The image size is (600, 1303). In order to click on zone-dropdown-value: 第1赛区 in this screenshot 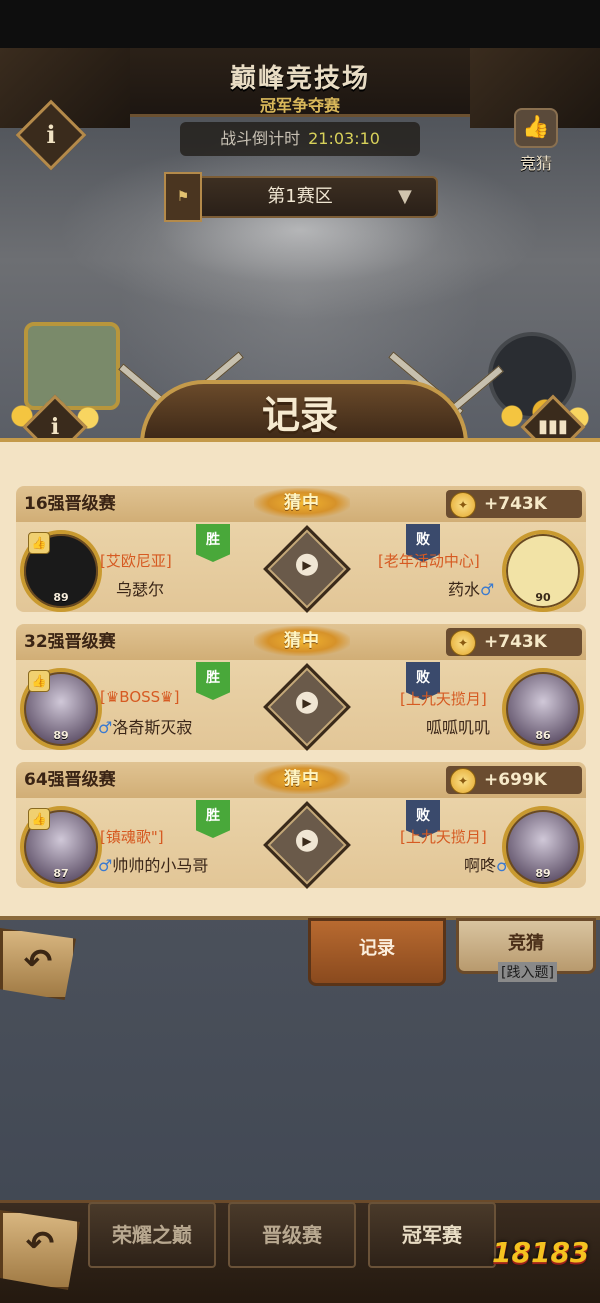, I will do `click(300, 196)`.